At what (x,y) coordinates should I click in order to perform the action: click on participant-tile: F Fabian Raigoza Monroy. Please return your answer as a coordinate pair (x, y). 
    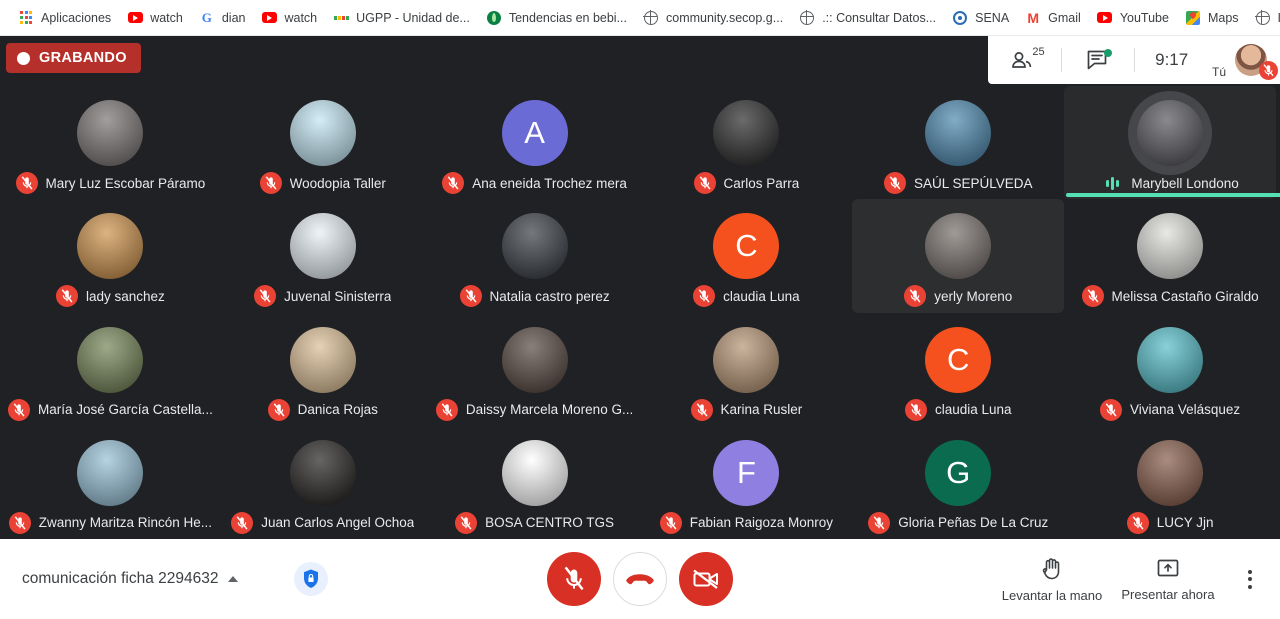
    Looking at the image, I should click on (746, 482).